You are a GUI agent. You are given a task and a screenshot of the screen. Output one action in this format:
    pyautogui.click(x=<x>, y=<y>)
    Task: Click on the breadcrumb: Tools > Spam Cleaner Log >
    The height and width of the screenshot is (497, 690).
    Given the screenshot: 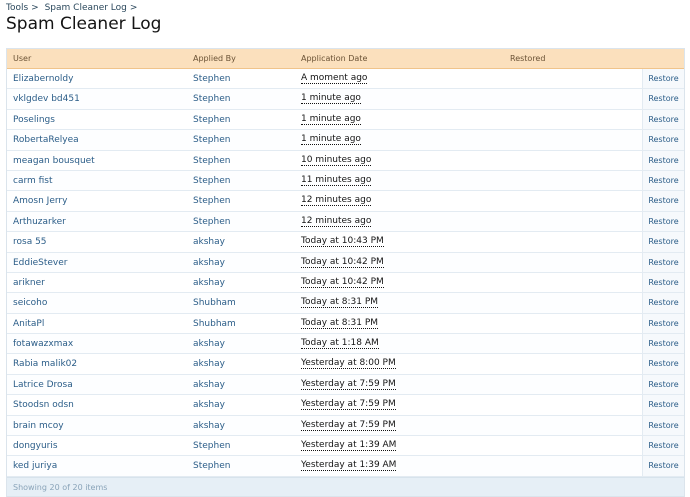 What is the action you would take?
    pyautogui.click(x=73, y=8)
    